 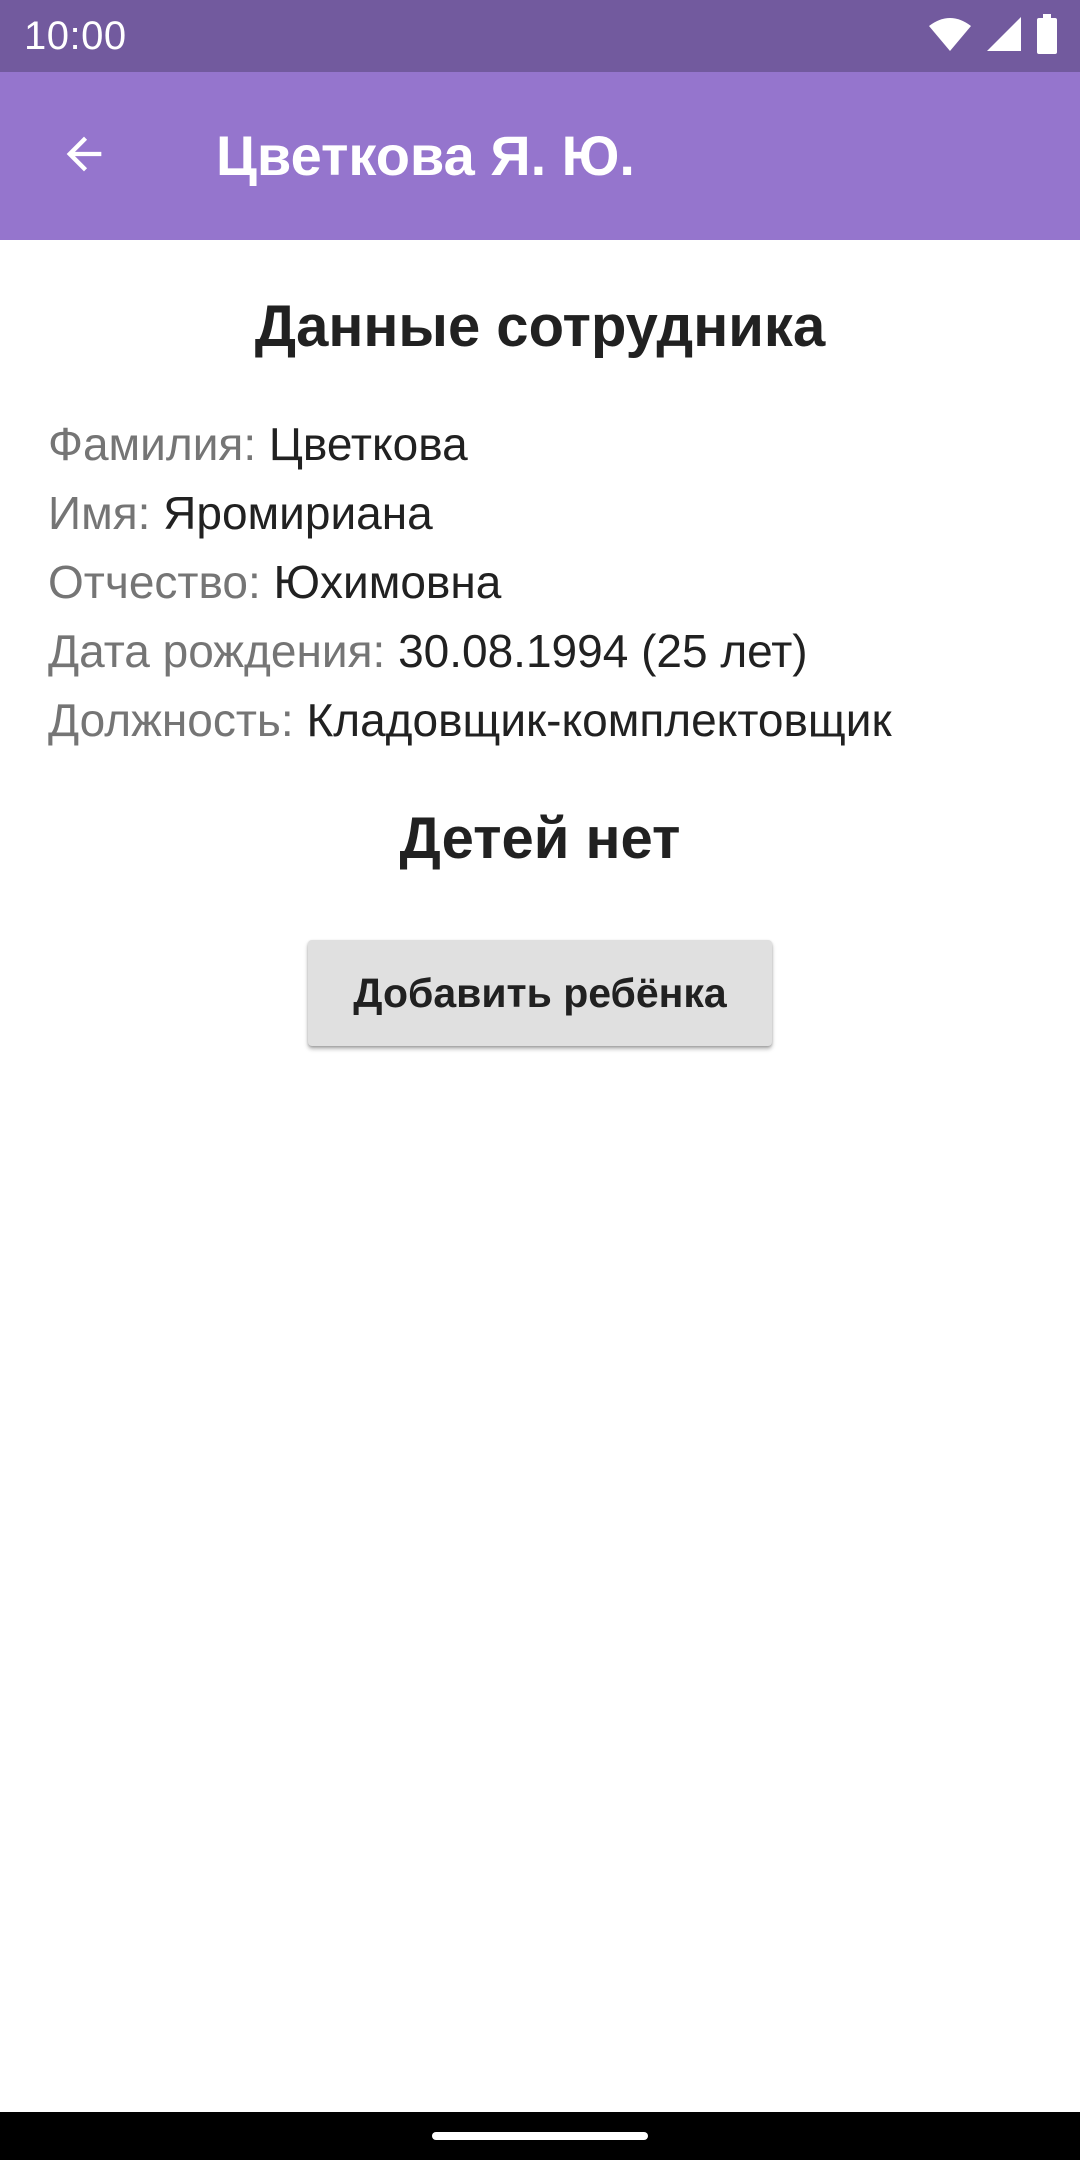 I want to click on info-label: Отчество:, so click(x=154, y=582).